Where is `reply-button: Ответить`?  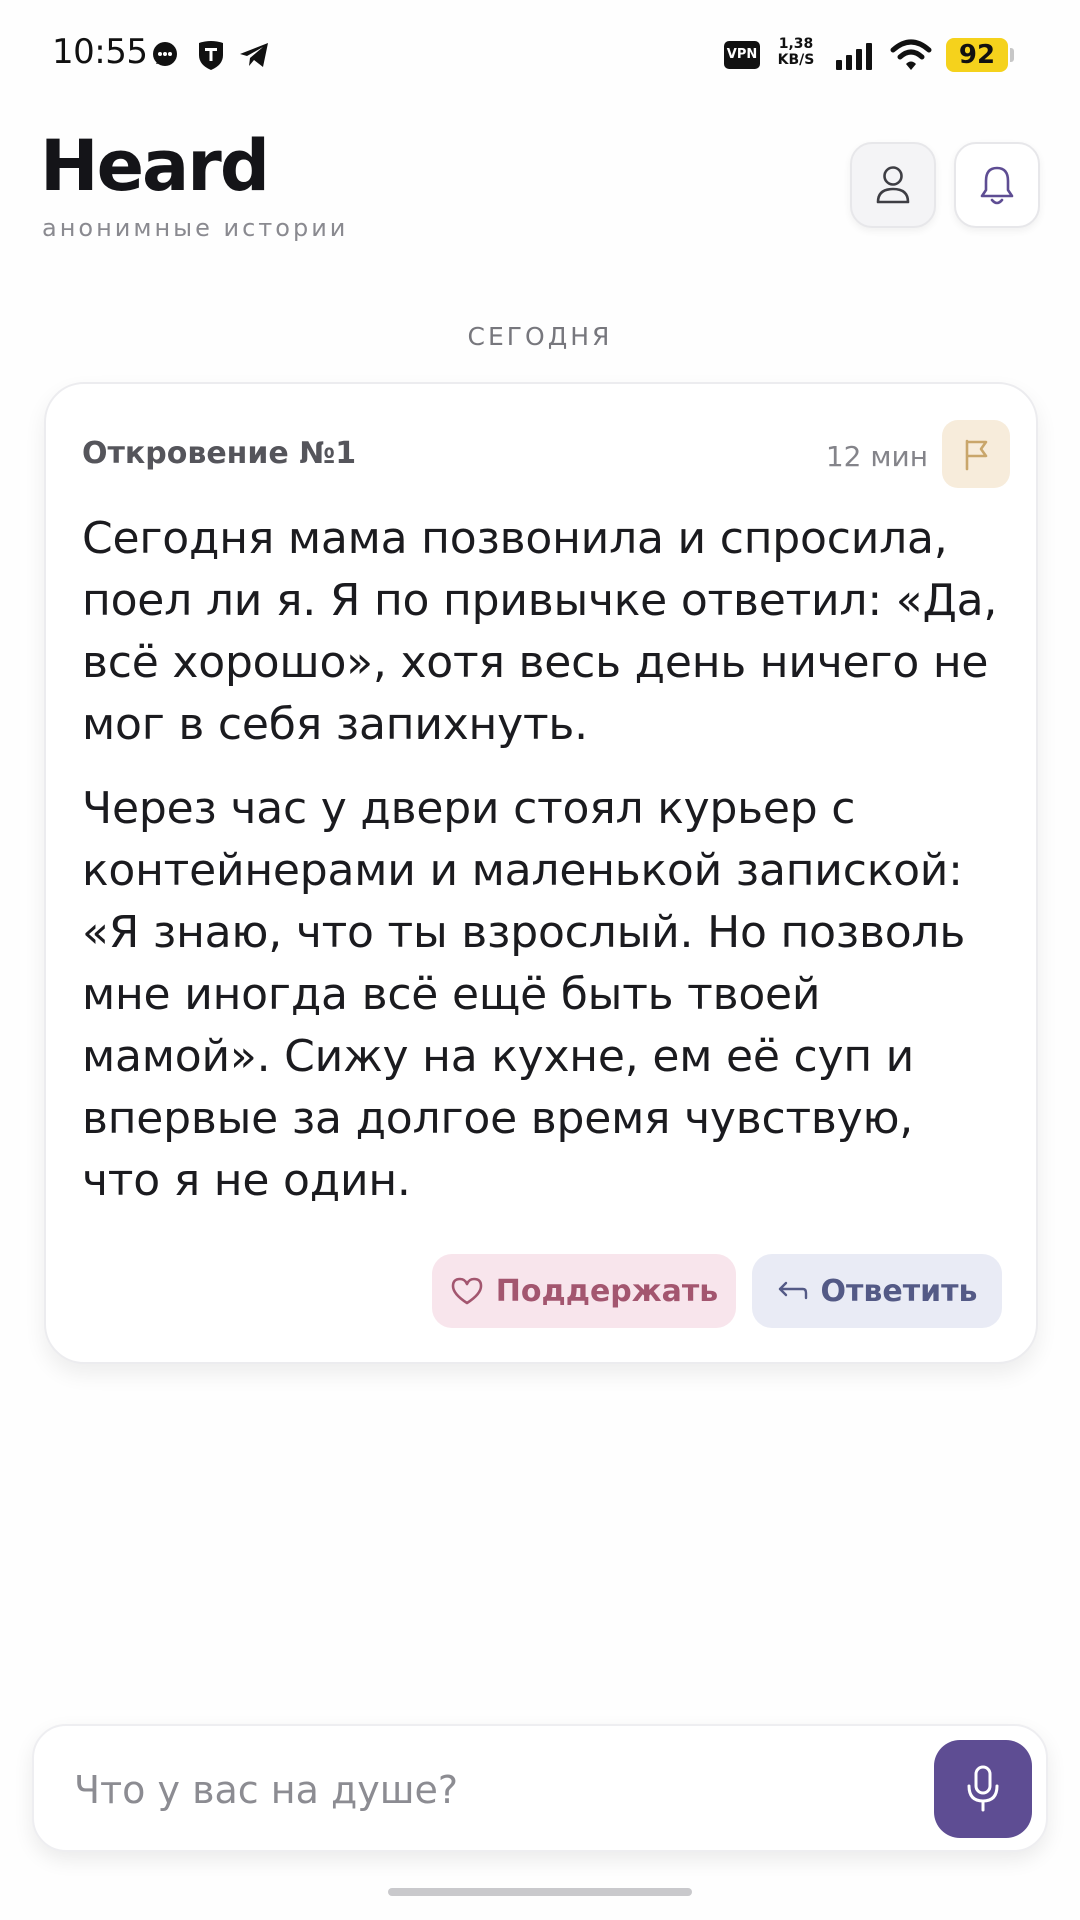
reply-button: Ответить is located at coordinates (877, 1291).